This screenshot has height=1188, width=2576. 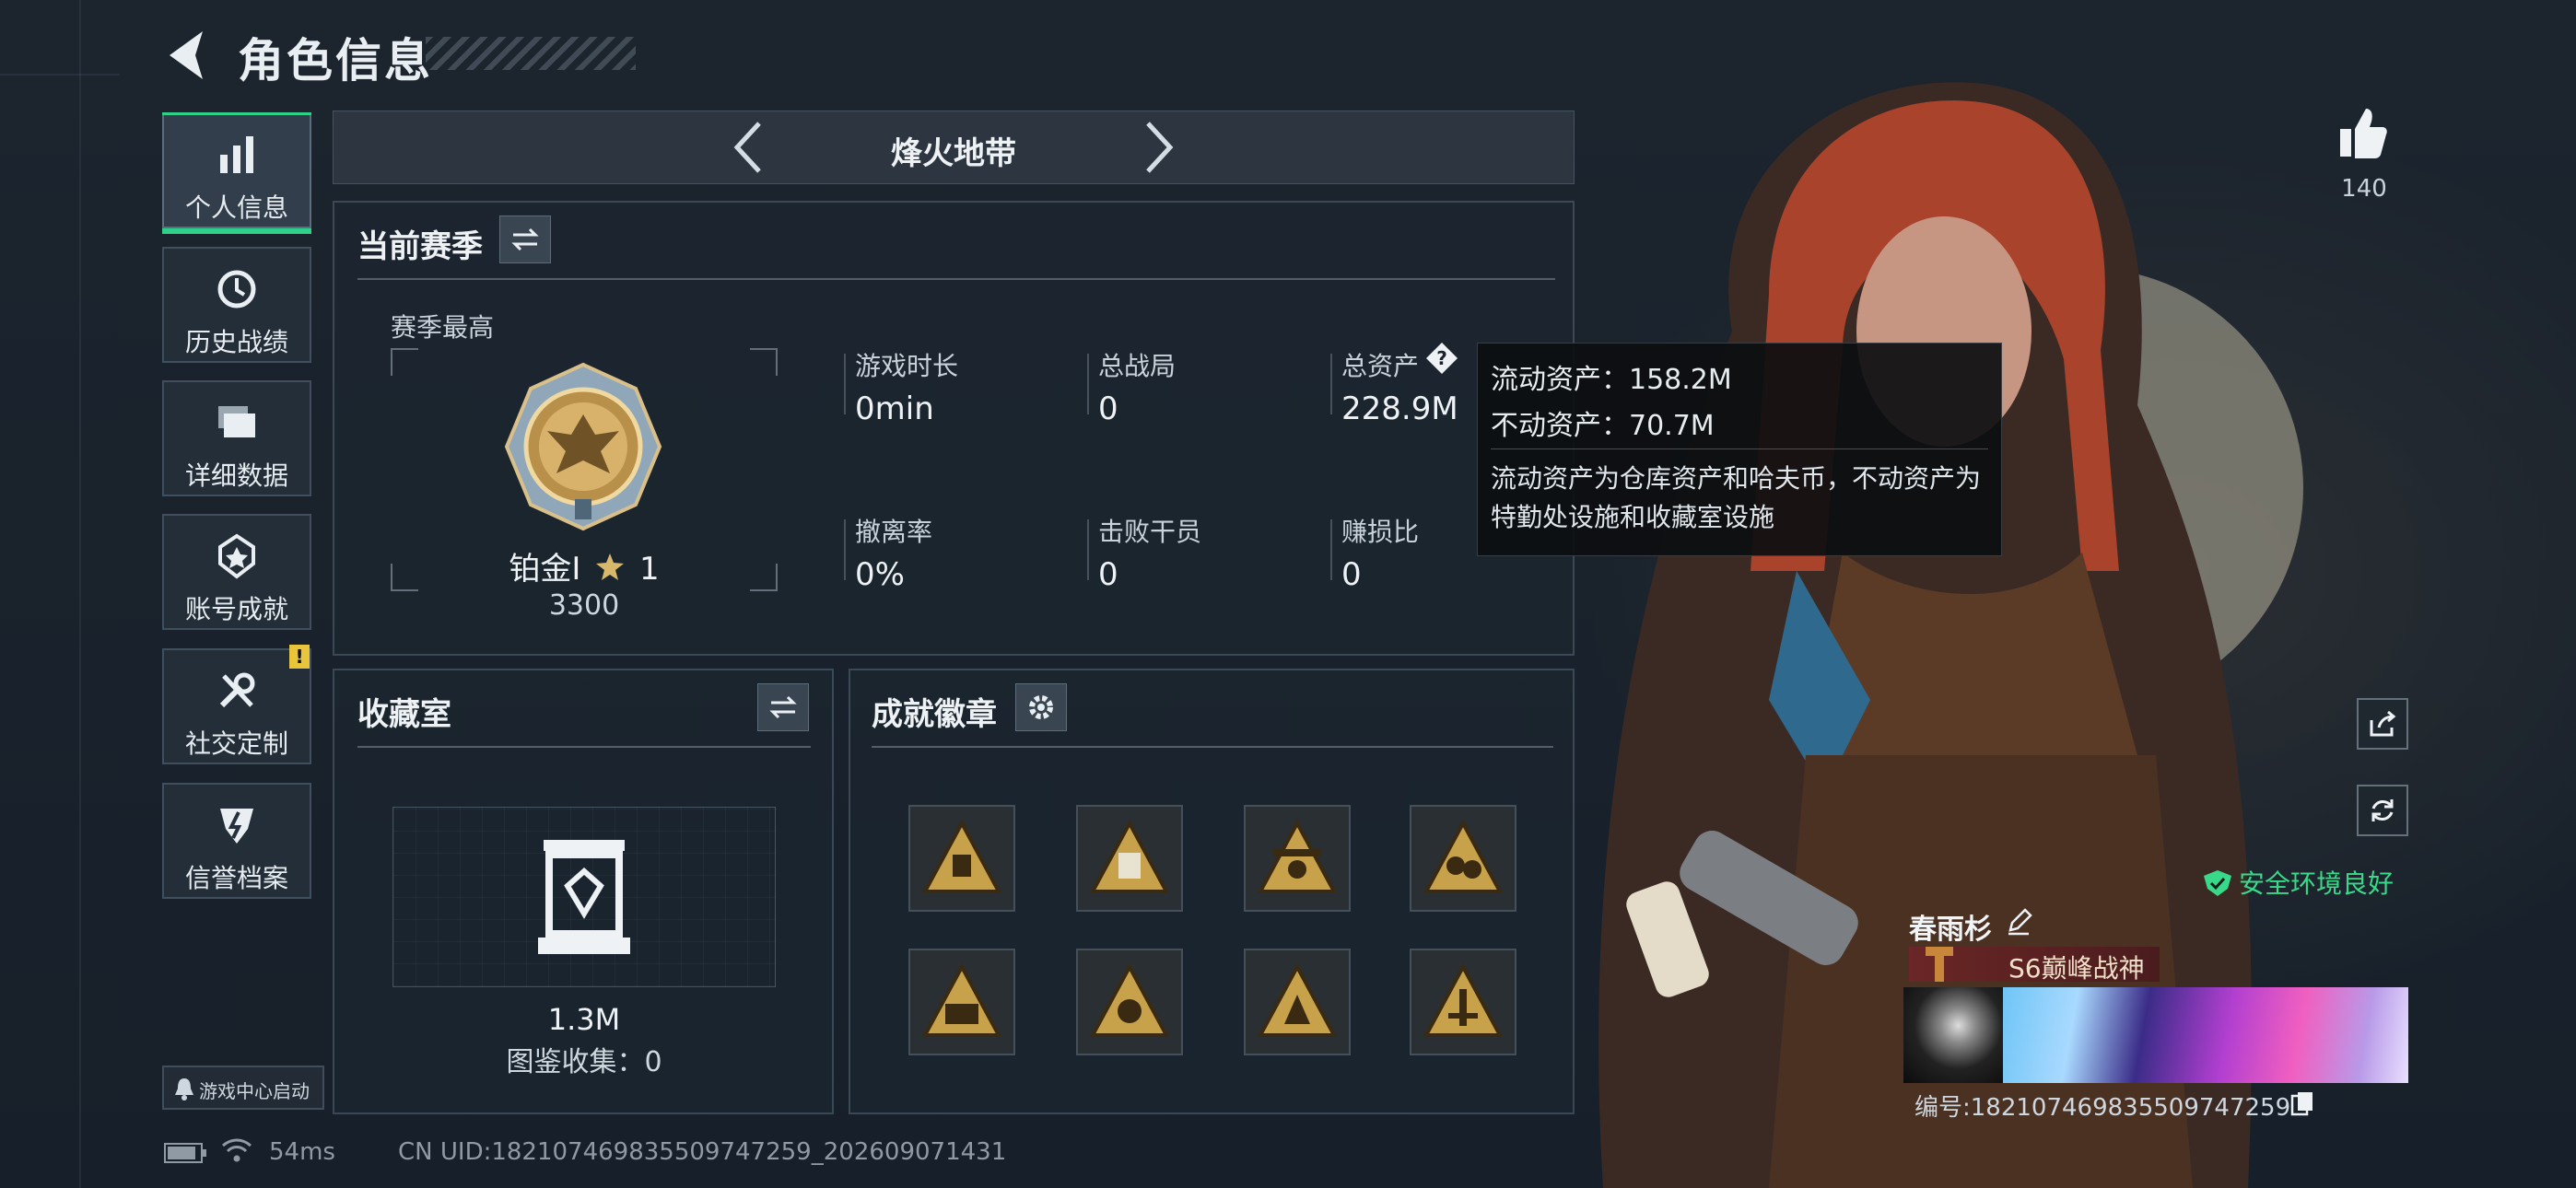 I want to click on credit-icon, so click(x=236, y=826).